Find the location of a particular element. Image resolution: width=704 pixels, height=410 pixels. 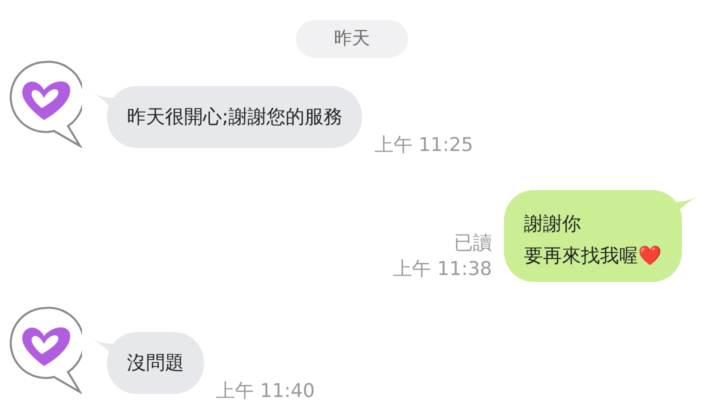

read-receipt: 已讀 is located at coordinates (473, 243).